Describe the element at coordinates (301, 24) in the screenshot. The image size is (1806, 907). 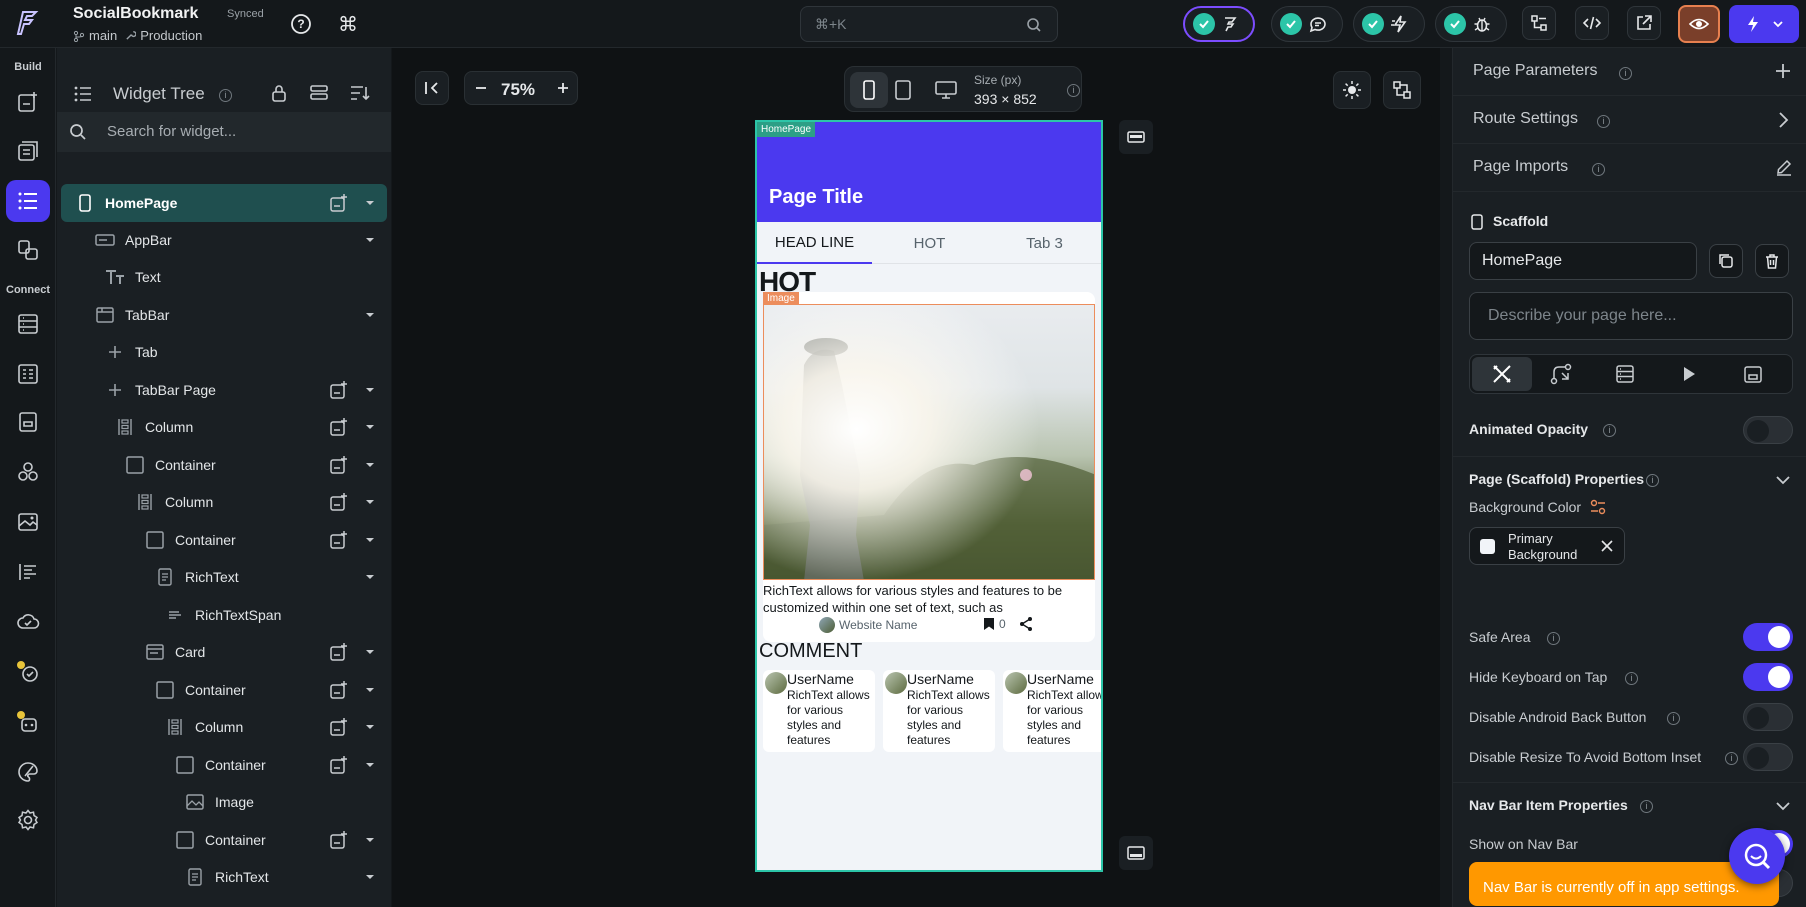
I see `help-icon: ?` at that location.